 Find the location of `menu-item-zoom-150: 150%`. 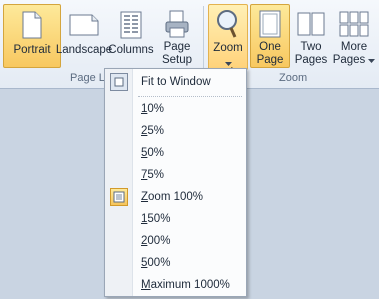

menu-item-zoom-150: 150% is located at coordinates (175, 219).